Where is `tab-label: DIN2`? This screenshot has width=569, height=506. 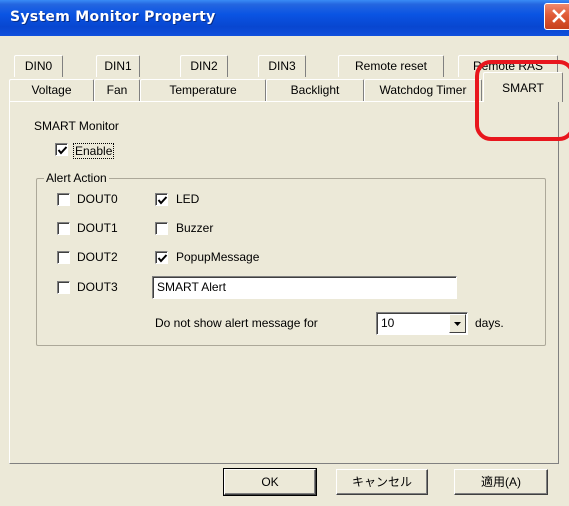 tab-label: DIN2 is located at coordinates (204, 66).